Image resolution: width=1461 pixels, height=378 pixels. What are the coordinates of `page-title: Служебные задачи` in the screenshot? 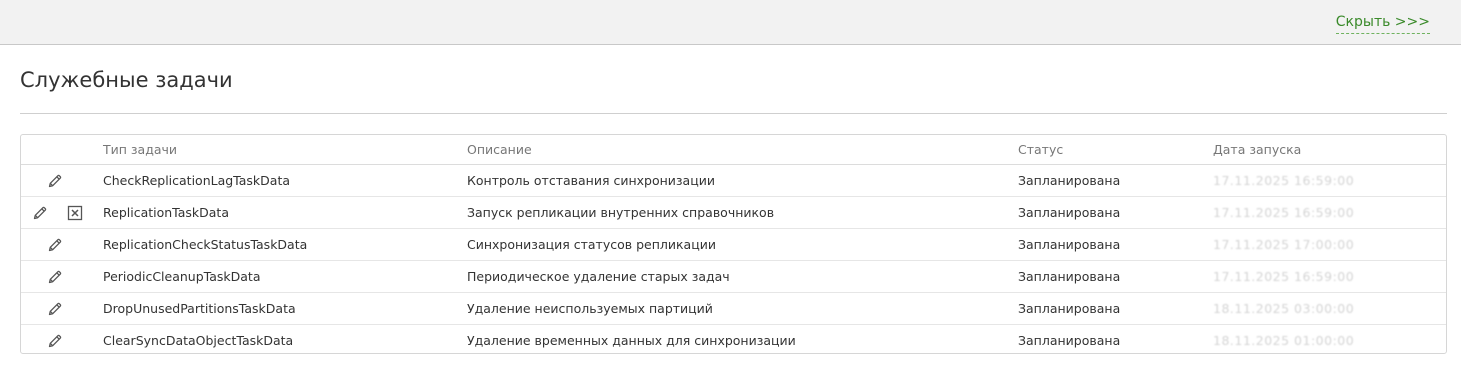 It's located at (126, 80).